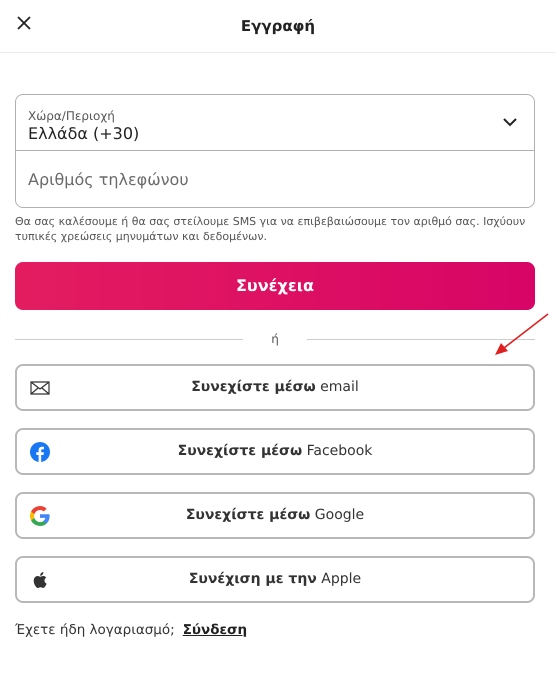 Image resolution: width=556 pixels, height=679 pixels. What do you see at coordinates (95, 630) in the screenshot?
I see `account-prompt: Έχετε ήδη λογαριασμό;` at bounding box center [95, 630].